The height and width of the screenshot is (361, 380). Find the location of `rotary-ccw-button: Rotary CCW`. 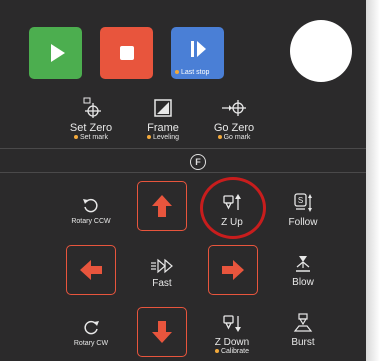

rotary-ccw-button: Rotary CCW is located at coordinates (91, 211).